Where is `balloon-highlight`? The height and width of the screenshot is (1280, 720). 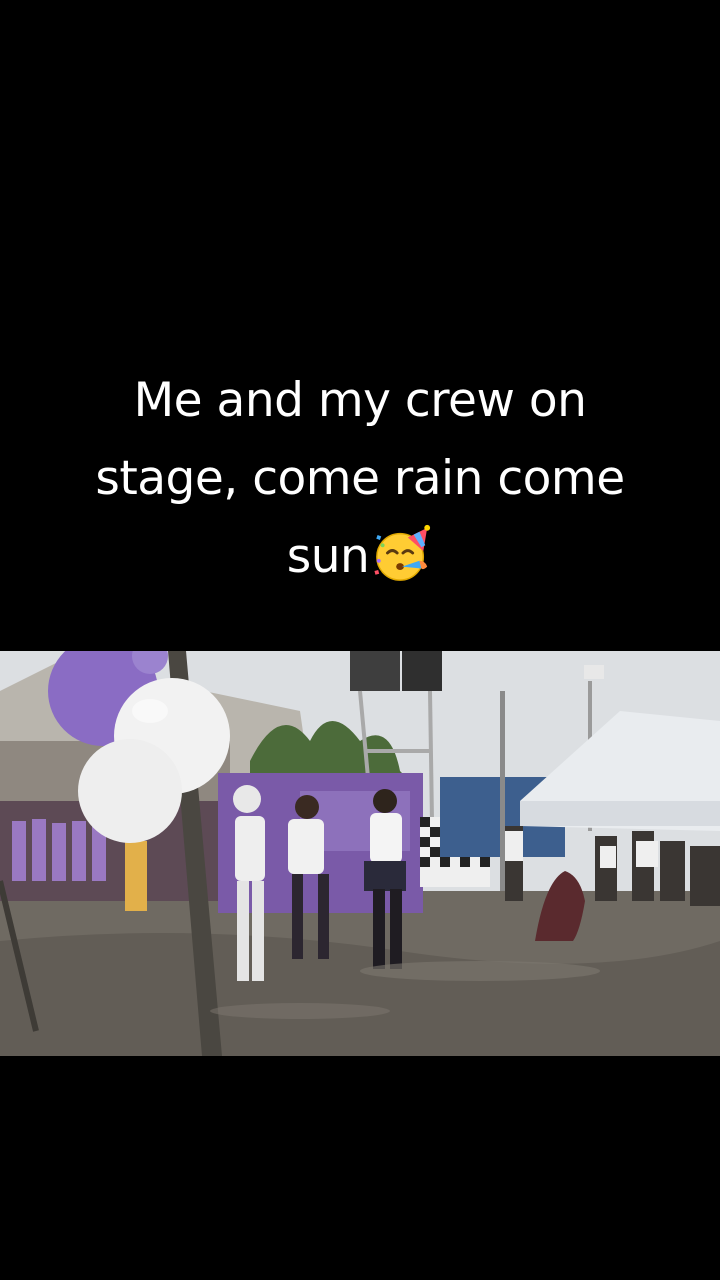
balloon-highlight is located at coordinates (150, 711).